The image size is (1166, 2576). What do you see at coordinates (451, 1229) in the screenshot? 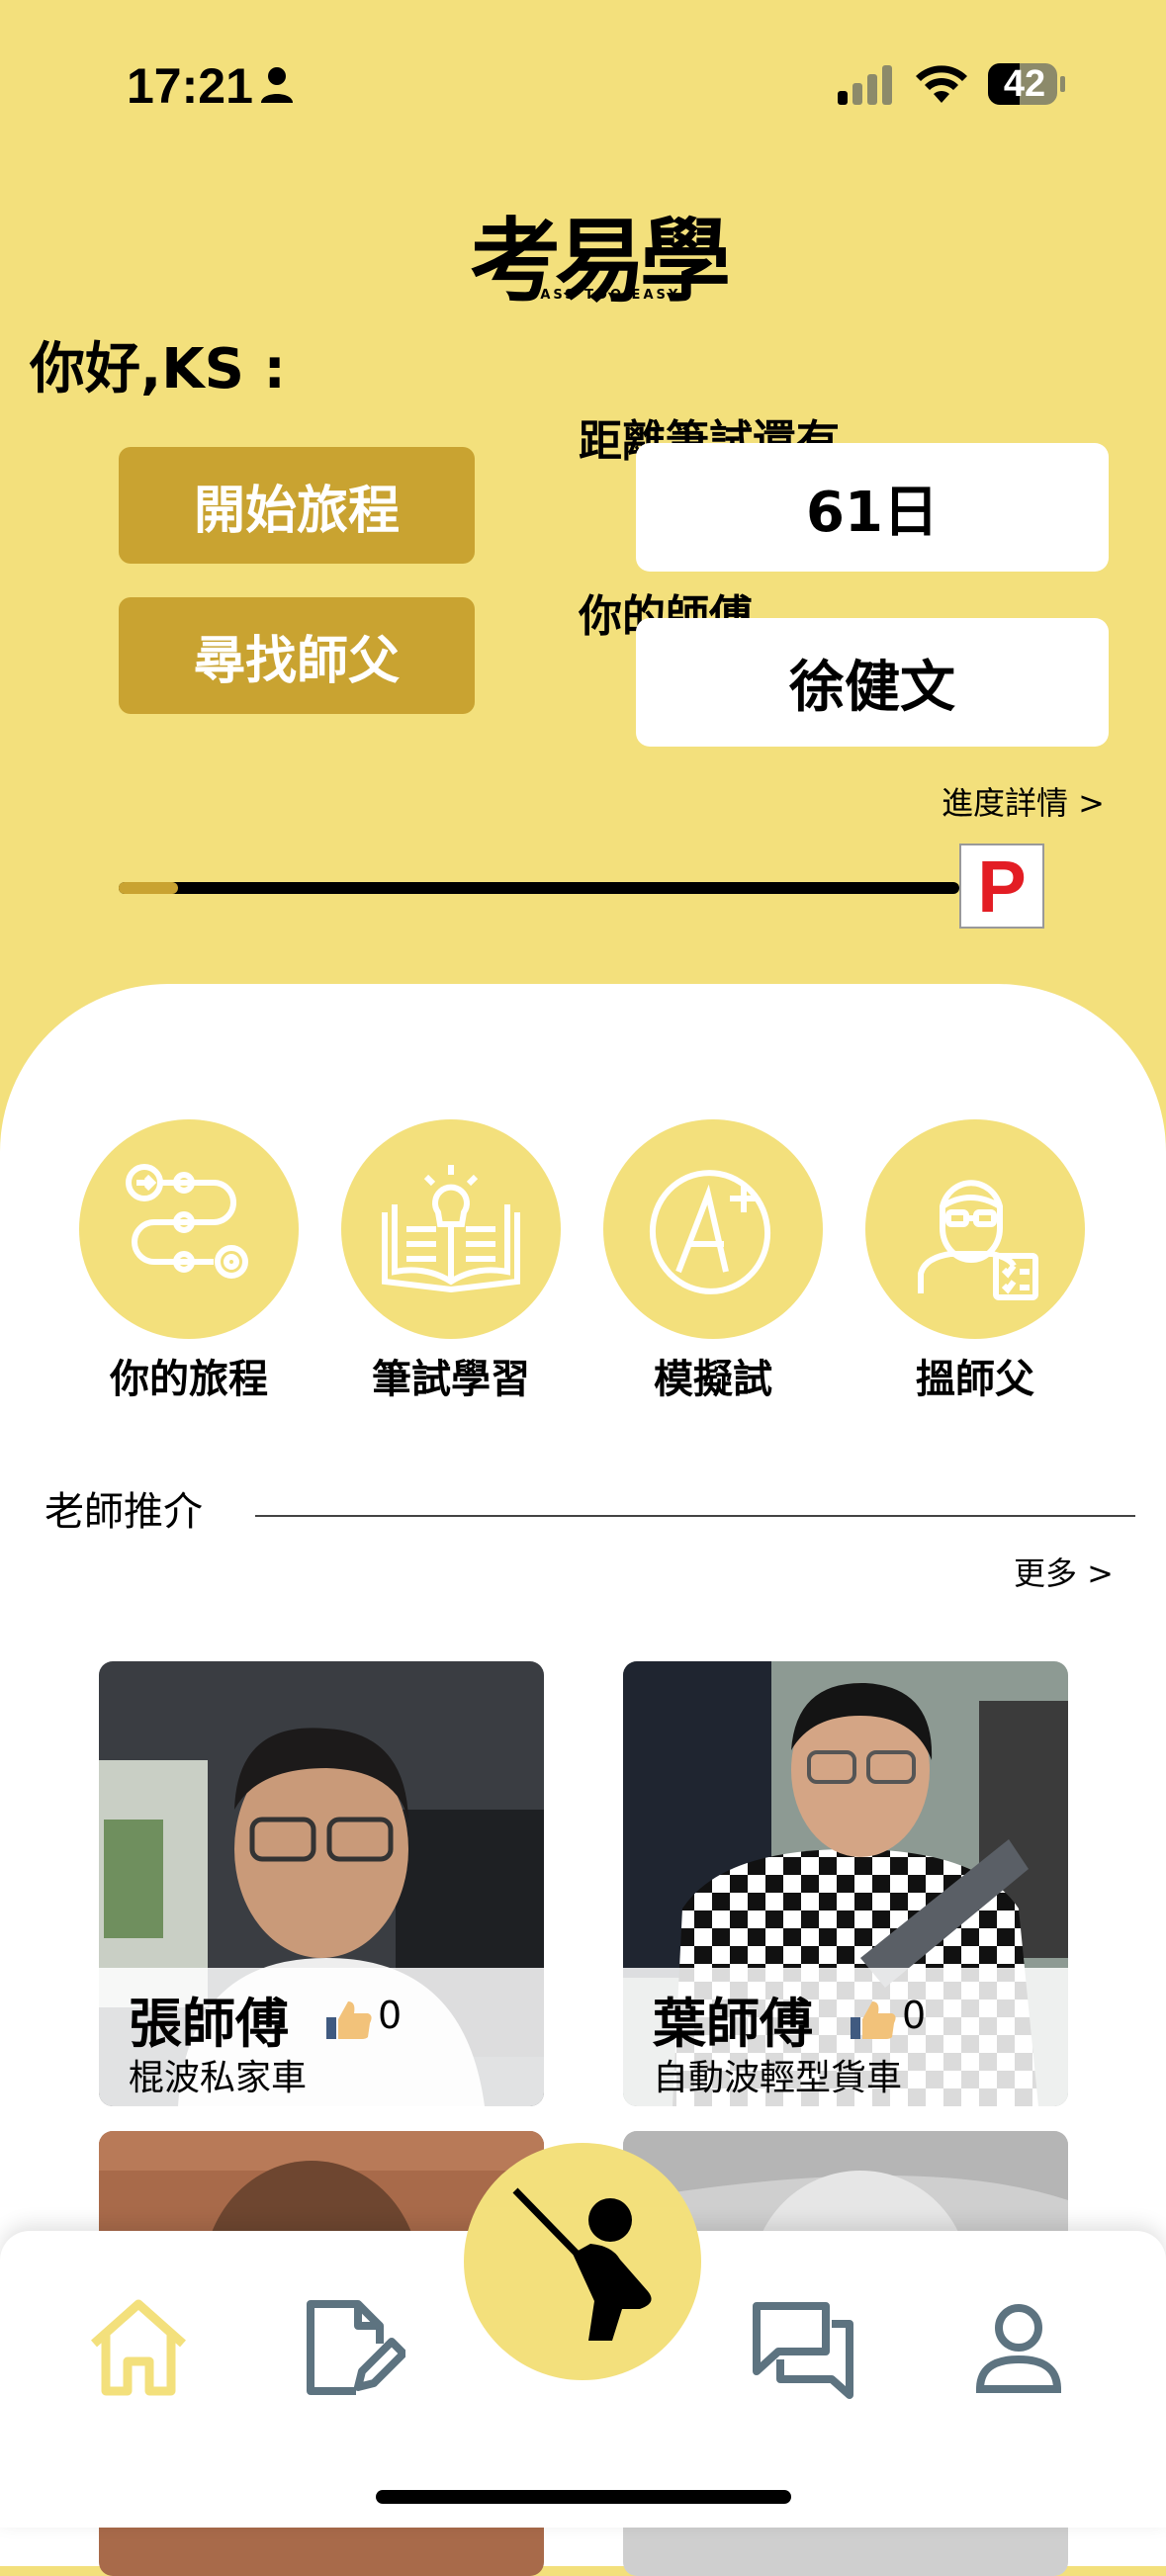
I see `book-lightbulb-icon` at bounding box center [451, 1229].